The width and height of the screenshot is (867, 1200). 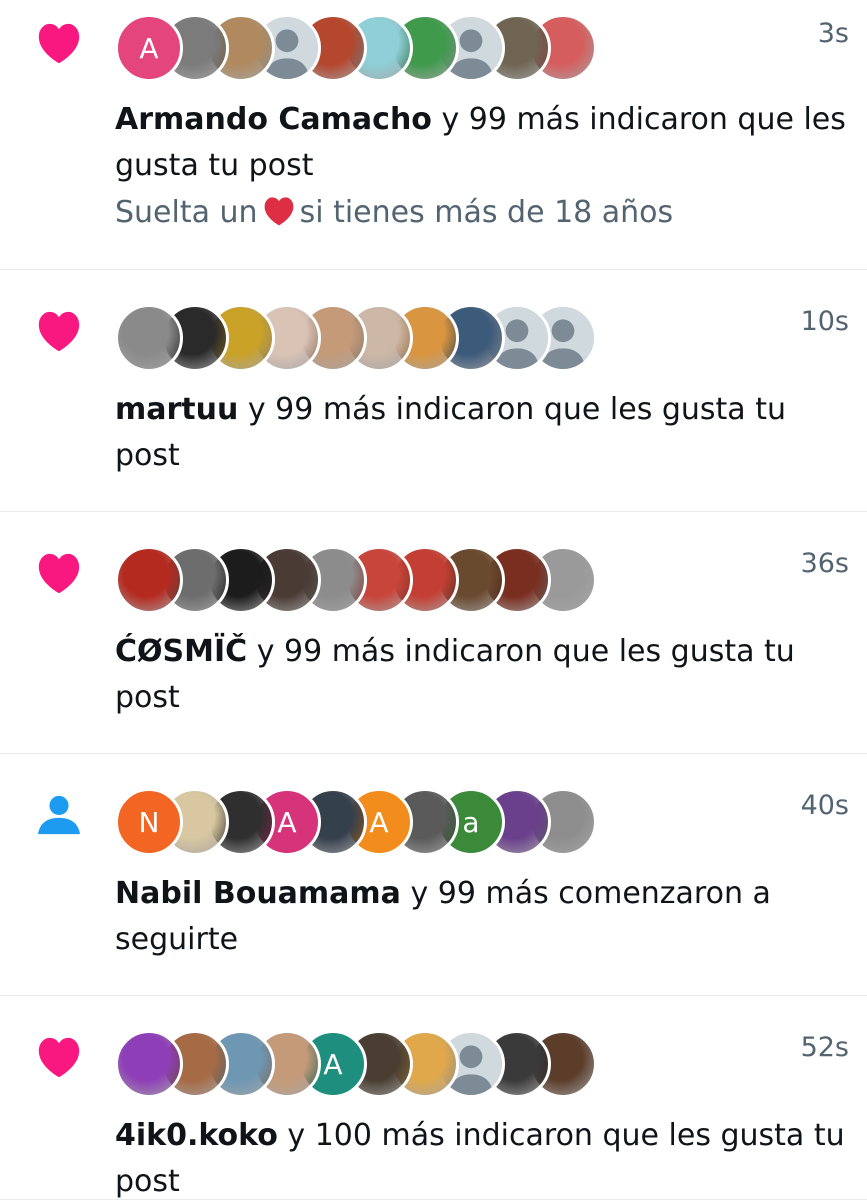 What do you see at coordinates (833, 33) in the screenshot?
I see `timestamp: 3s` at bounding box center [833, 33].